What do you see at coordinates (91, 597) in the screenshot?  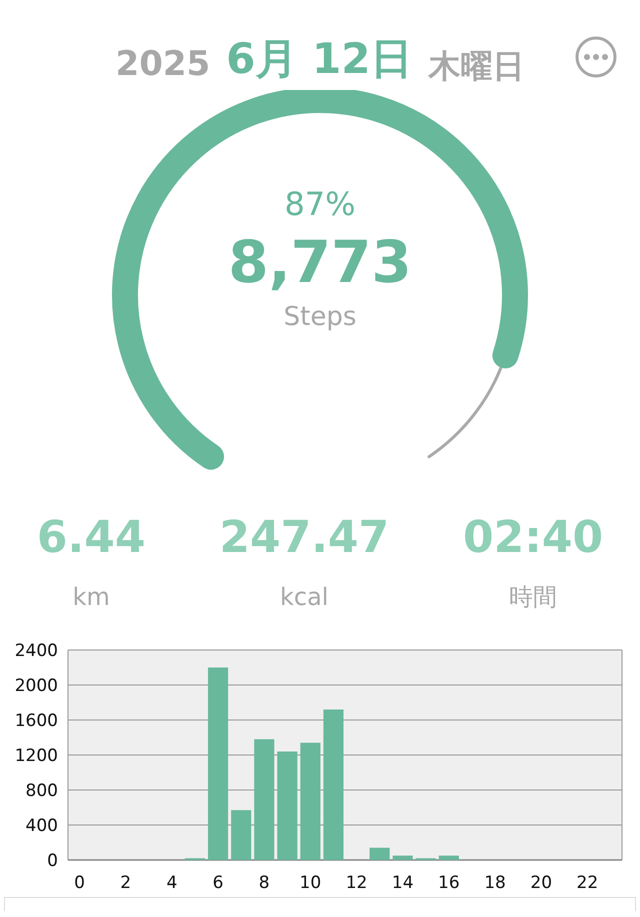 I see `stat-label: km` at bounding box center [91, 597].